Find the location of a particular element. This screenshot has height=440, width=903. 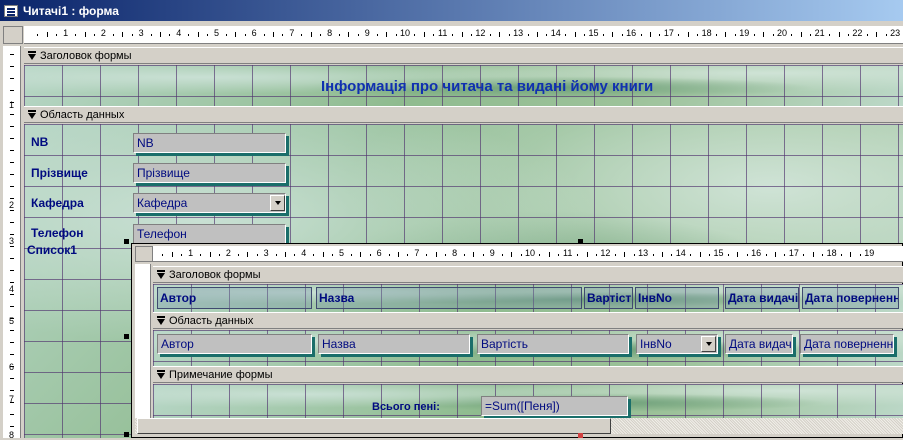

header-title: Назва is located at coordinates (449, 298).